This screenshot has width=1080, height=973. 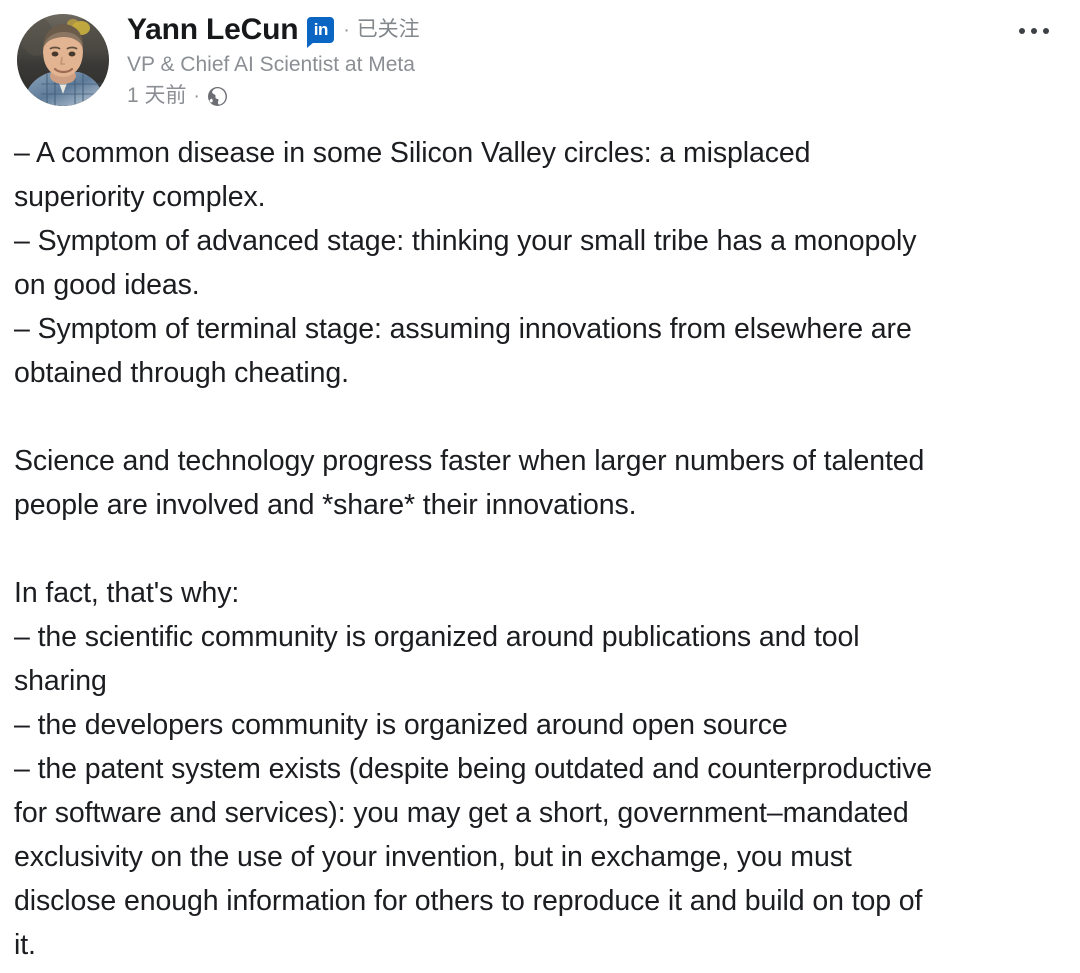 What do you see at coordinates (157, 95) in the screenshot?
I see `post-timestamp: 1 天前` at bounding box center [157, 95].